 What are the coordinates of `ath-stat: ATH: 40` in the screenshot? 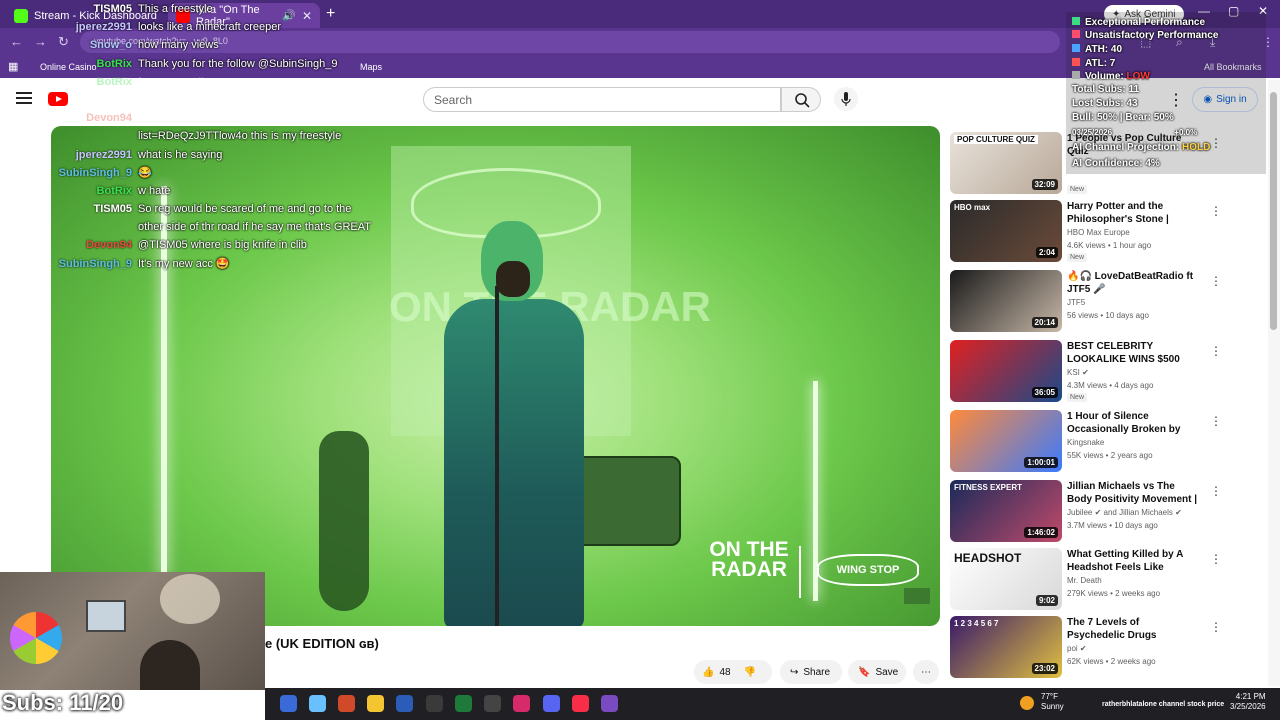 It's located at (1097, 49).